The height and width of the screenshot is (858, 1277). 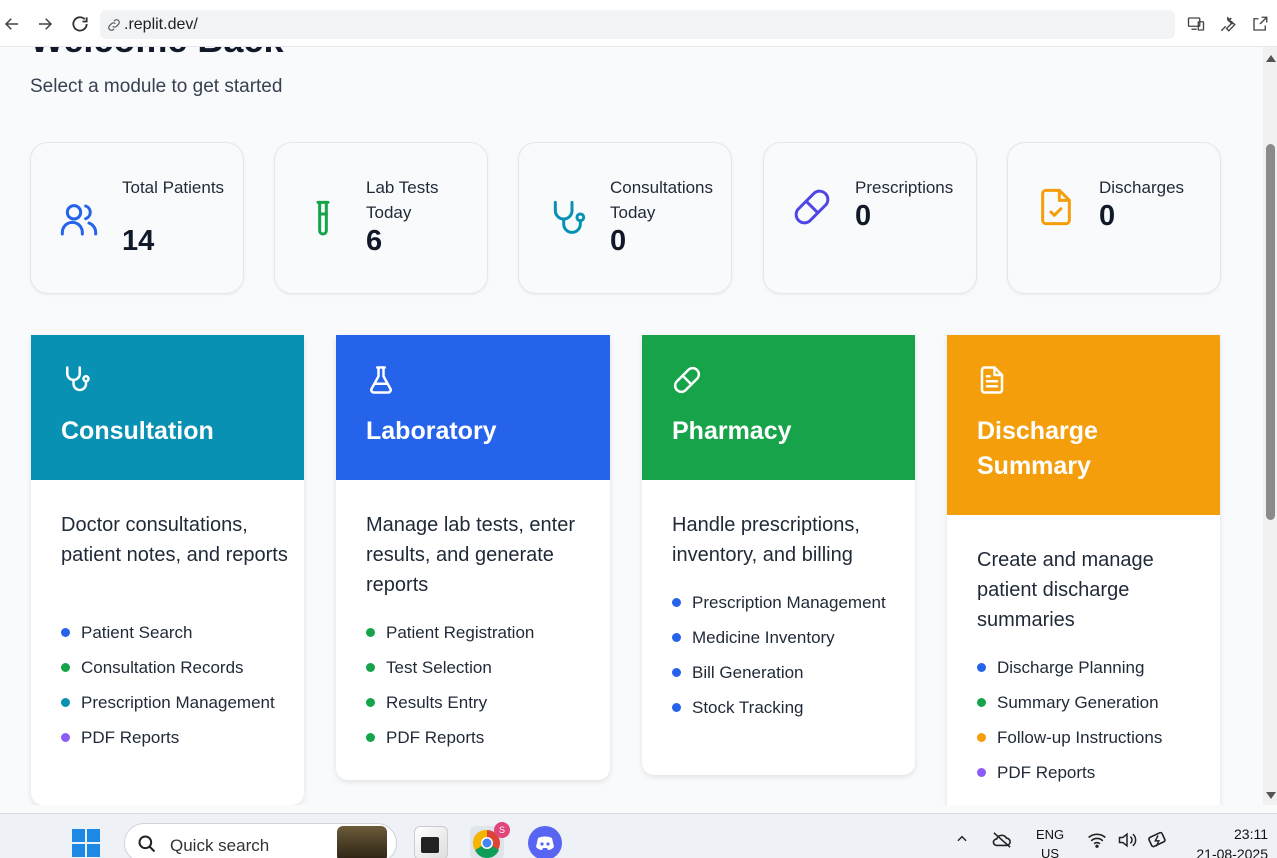 I want to click on devtools-button, so click(x=1228, y=24).